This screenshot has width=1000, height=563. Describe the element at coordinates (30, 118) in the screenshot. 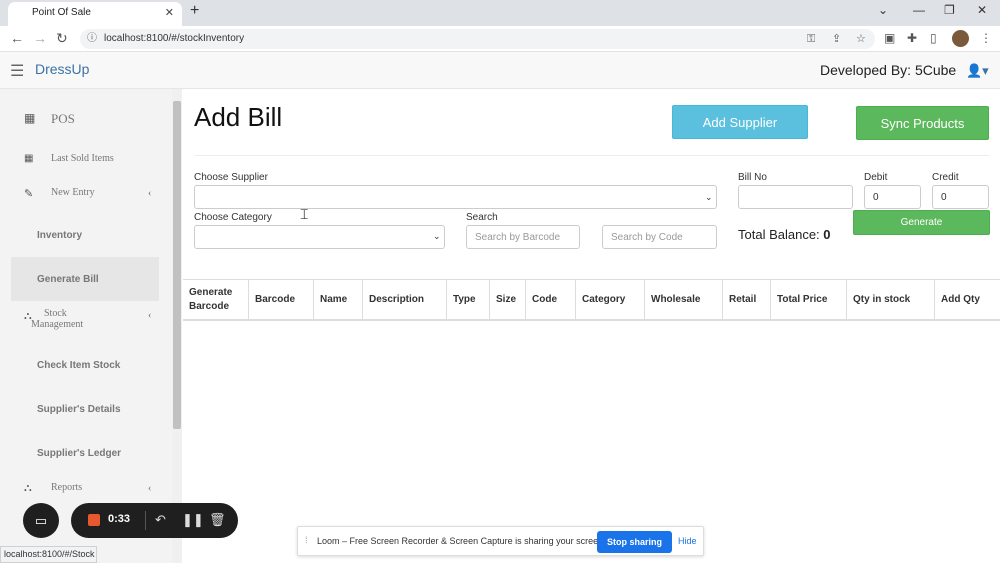

I see `grid-icon: ▦` at that location.